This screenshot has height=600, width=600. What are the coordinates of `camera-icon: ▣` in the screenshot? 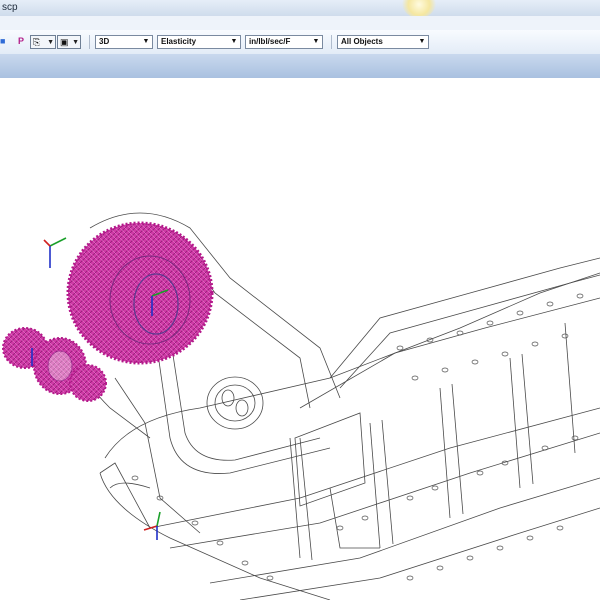 It's located at (64, 42).